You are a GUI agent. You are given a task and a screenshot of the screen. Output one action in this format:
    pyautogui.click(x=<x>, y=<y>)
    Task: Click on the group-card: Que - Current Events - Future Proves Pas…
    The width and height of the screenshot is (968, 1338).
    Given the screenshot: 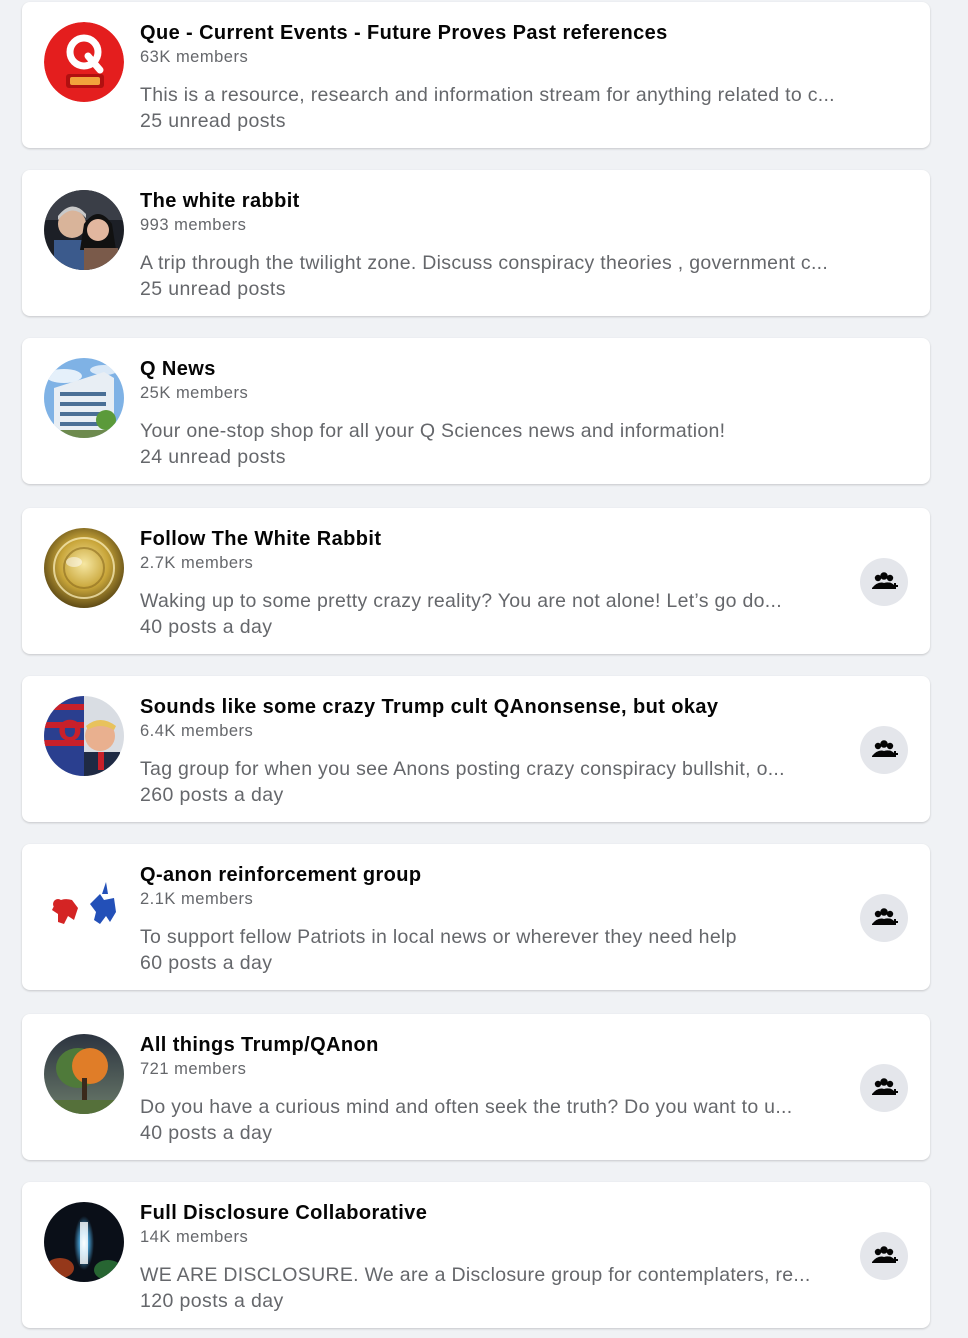 What is the action you would take?
    pyautogui.click(x=476, y=75)
    